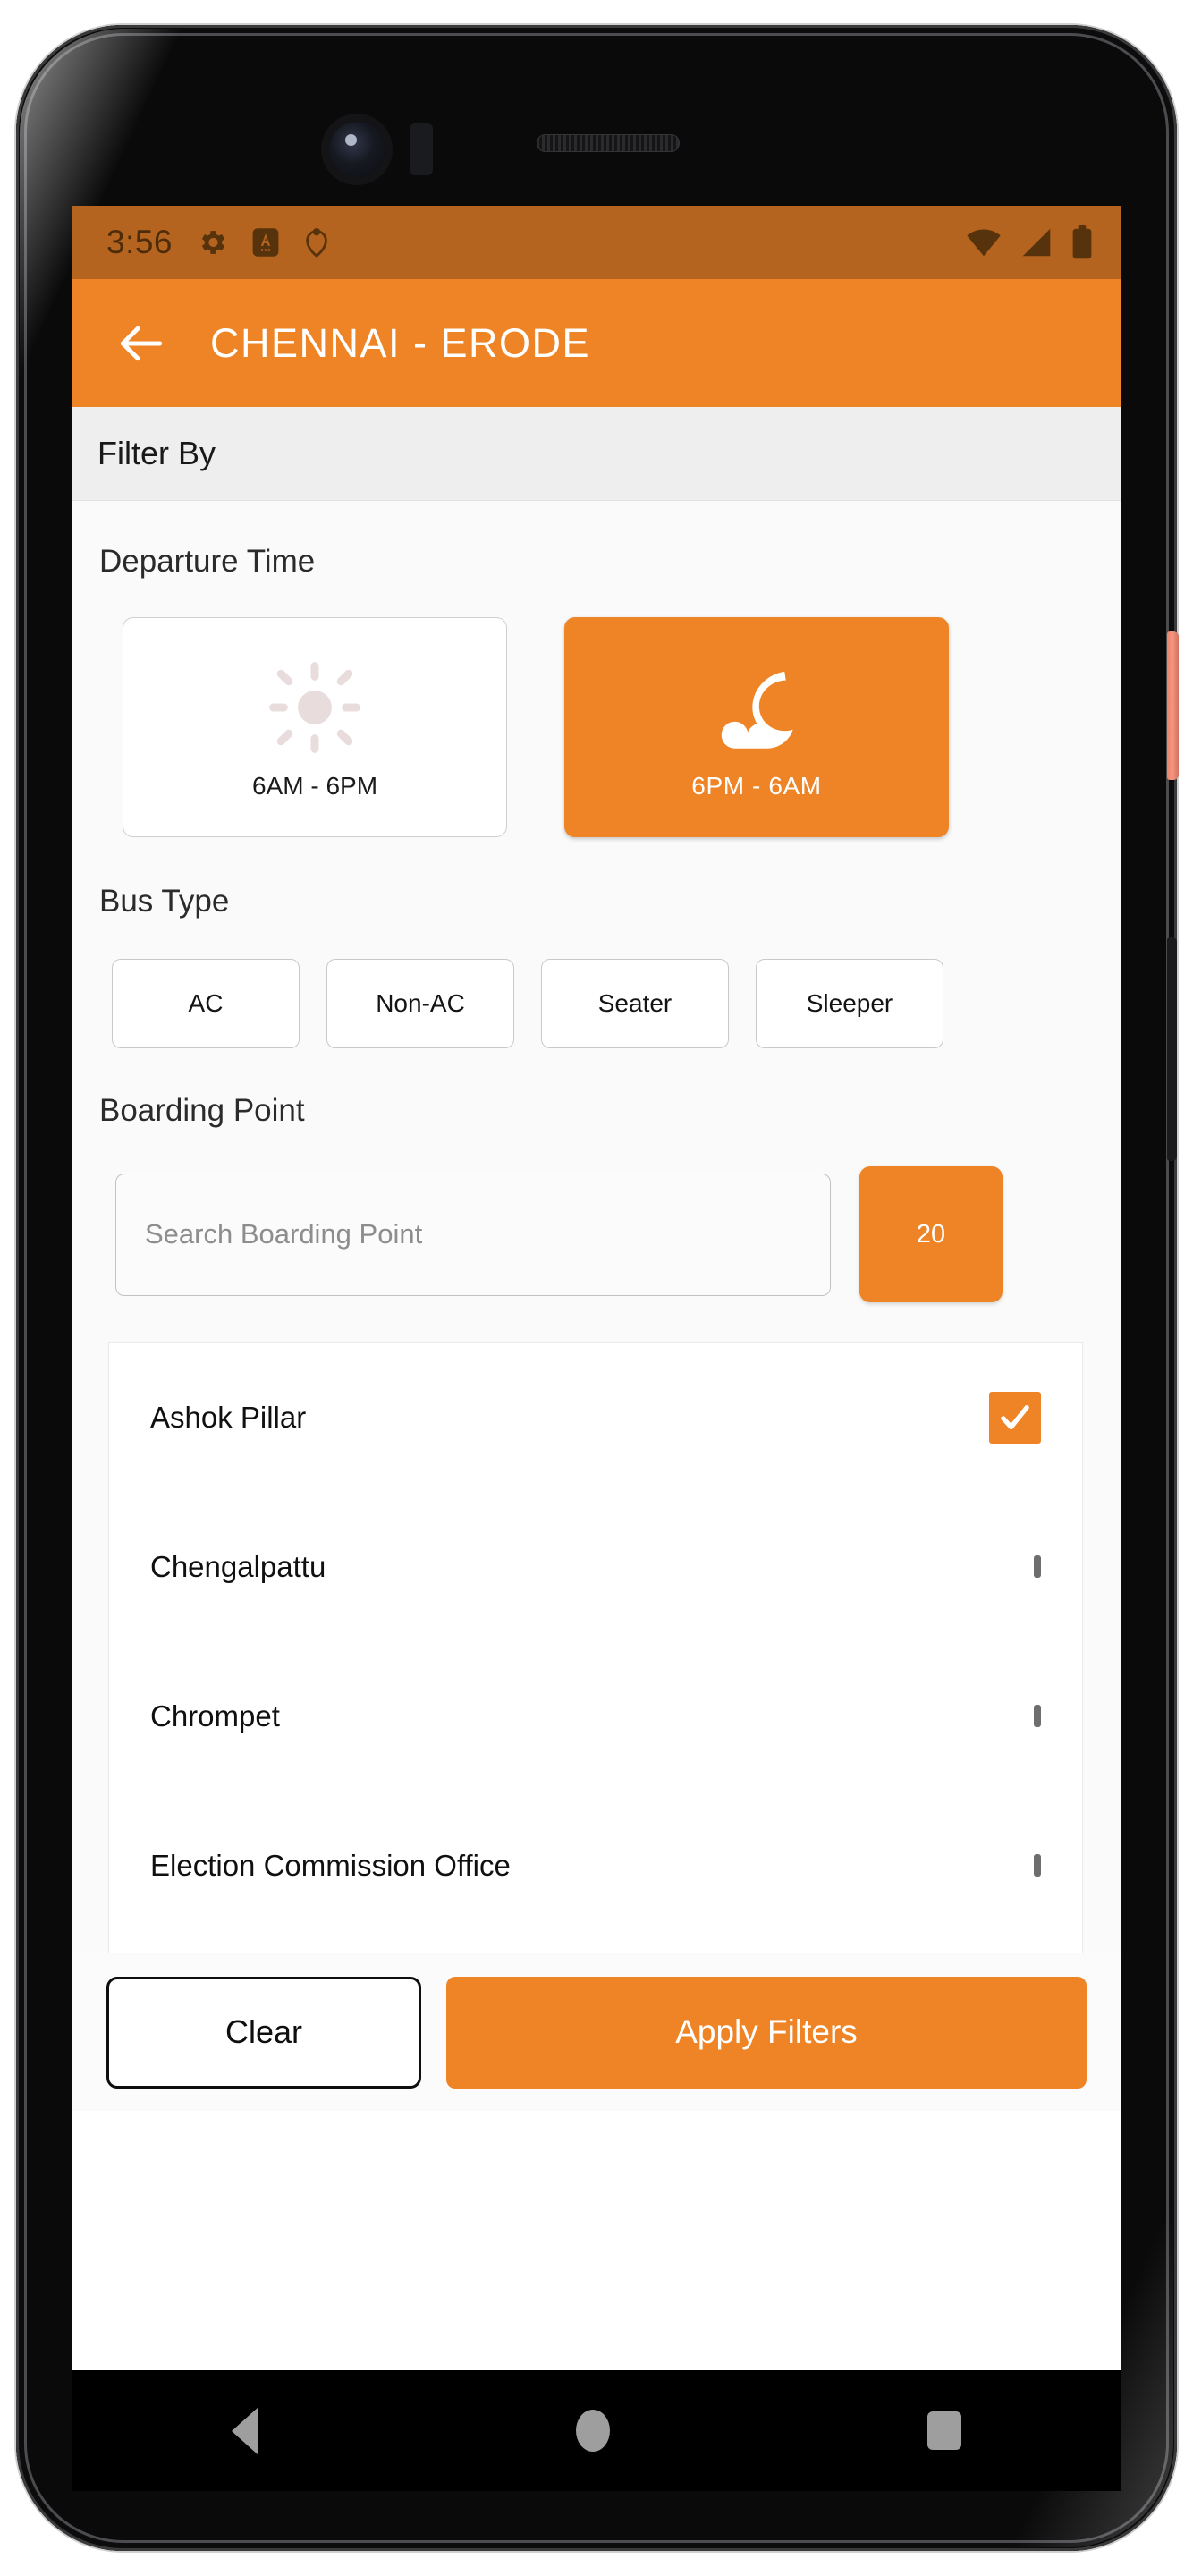  I want to click on recents-square-icon, so click(945, 2430).